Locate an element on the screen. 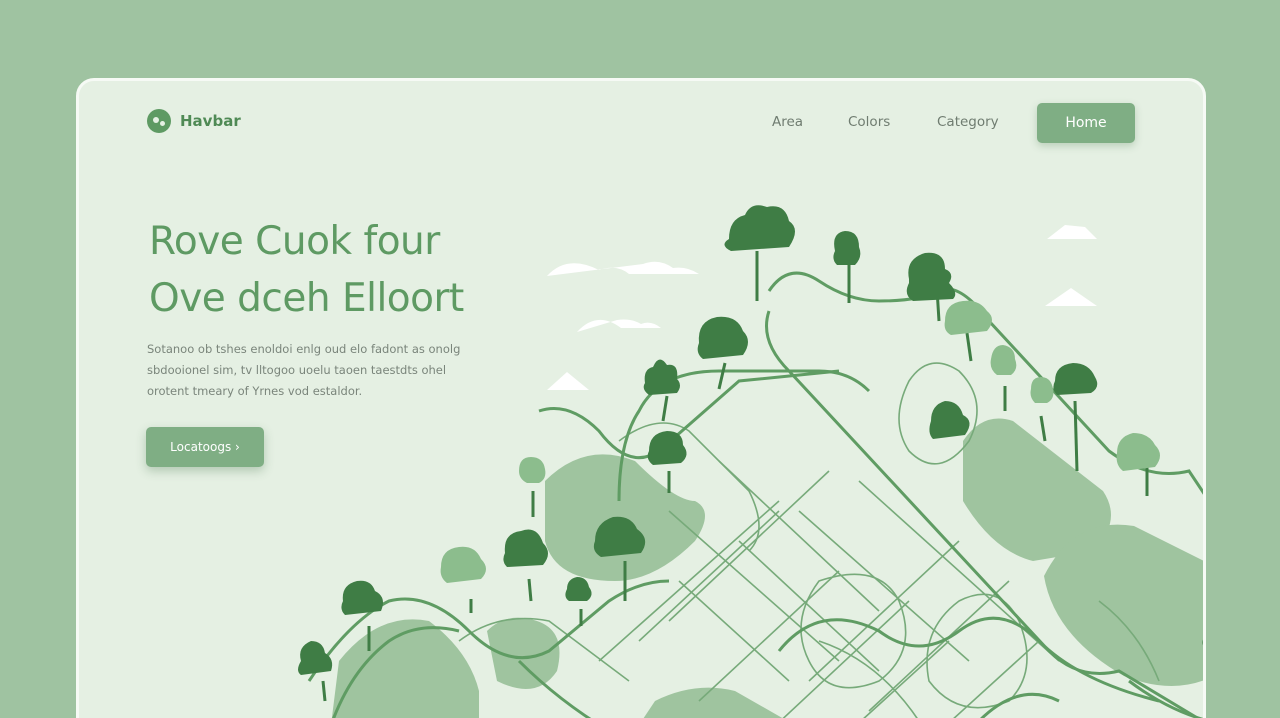 This screenshot has width=1280, height=718. hero-title-line-1: Rove Cuok four is located at coordinates (294, 241).